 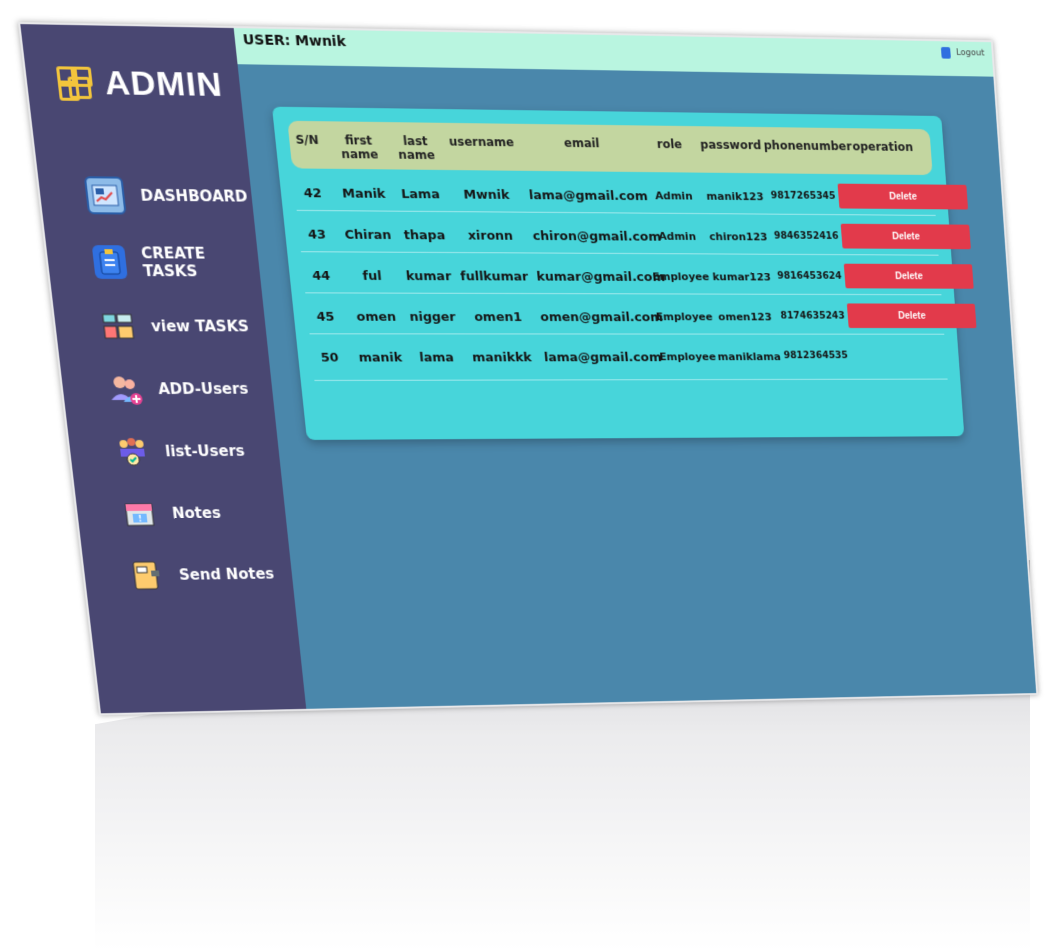 What do you see at coordinates (803, 196) in the screenshot?
I see `cell-phone: 9817265345` at bounding box center [803, 196].